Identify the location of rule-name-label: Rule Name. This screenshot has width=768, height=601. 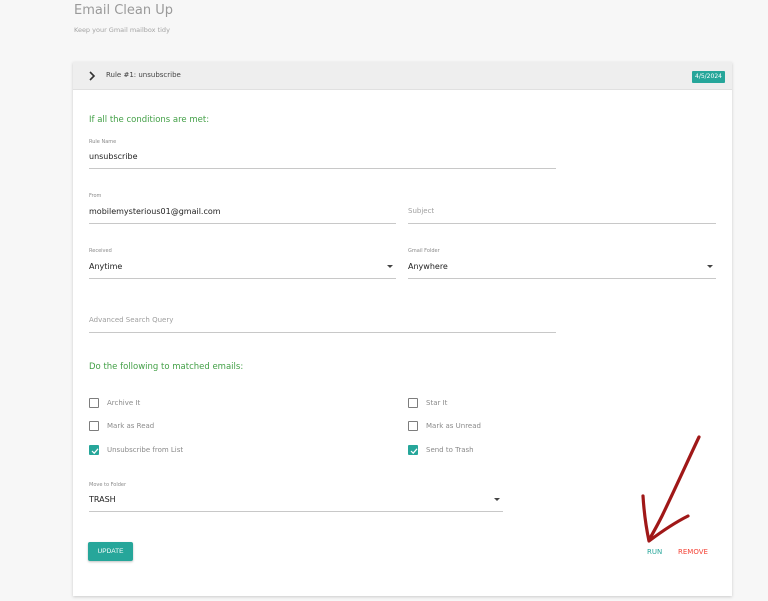
(103, 142).